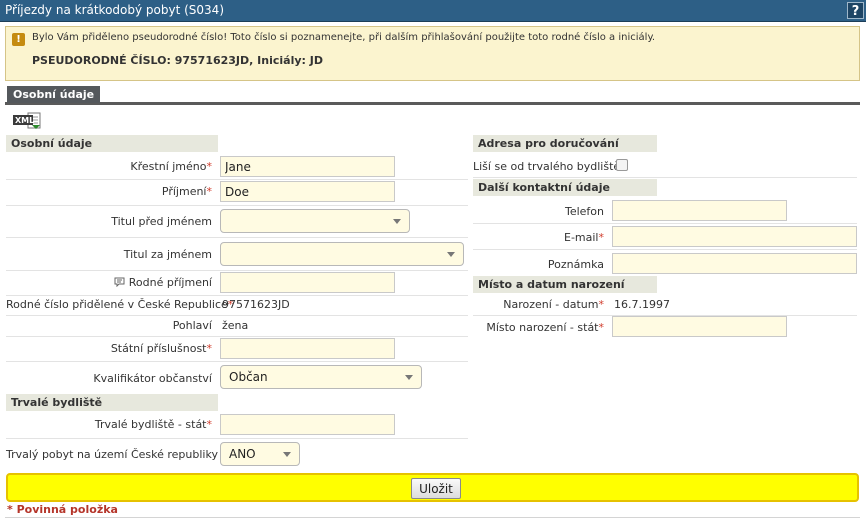 The height and width of the screenshot is (520, 866). Describe the element at coordinates (622, 165) in the screenshot. I see `differs-checkbox` at that location.